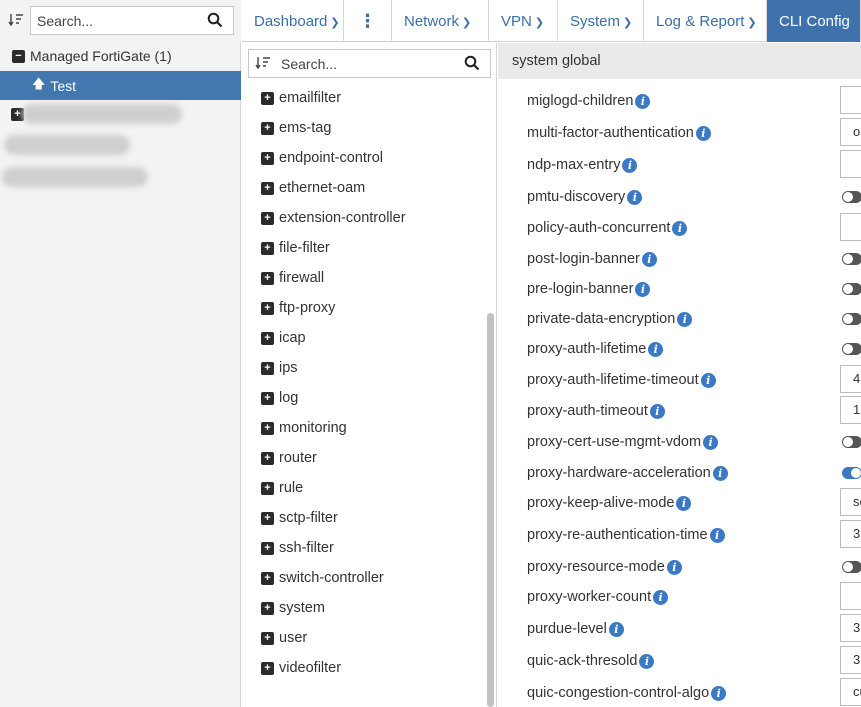 The height and width of the screenshot is (707, 861). I want to click on command-item-firewall: + firewall, so click(364, 278).